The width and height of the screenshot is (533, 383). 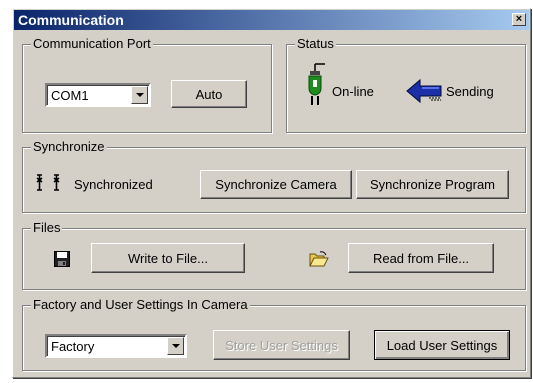 I want to click on synchronize-program-label: Synchronize Program, so click(x=432, y=184).